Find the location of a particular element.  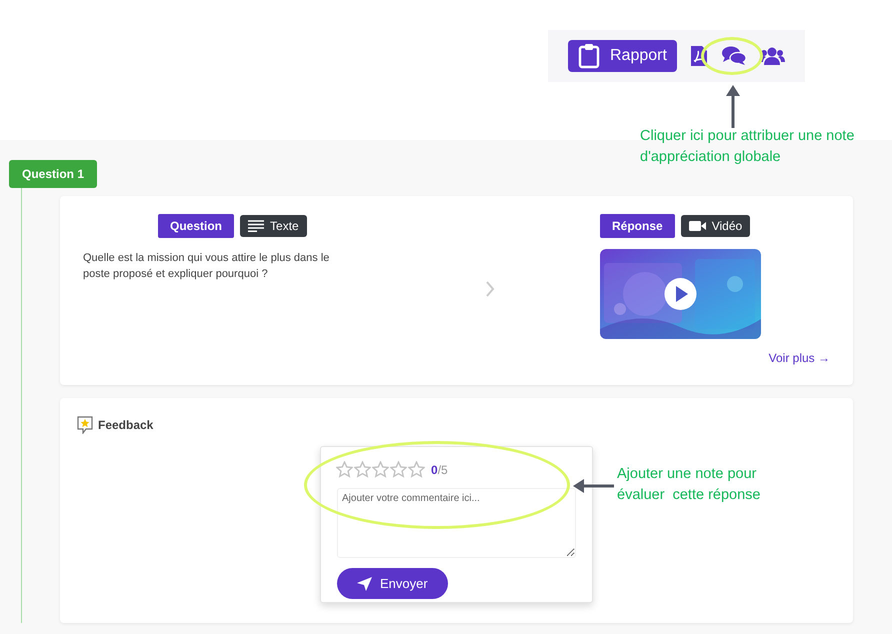

rating-score: 0/5 is located at coordinates (439, 469).